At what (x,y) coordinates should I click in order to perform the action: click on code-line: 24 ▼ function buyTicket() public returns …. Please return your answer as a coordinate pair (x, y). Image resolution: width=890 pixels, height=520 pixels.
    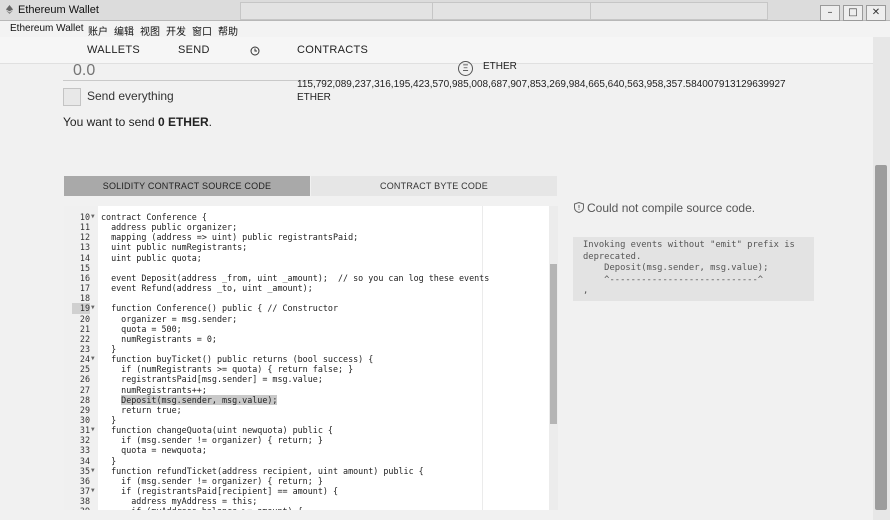
    Looking at the image, I should click on (306, 359).